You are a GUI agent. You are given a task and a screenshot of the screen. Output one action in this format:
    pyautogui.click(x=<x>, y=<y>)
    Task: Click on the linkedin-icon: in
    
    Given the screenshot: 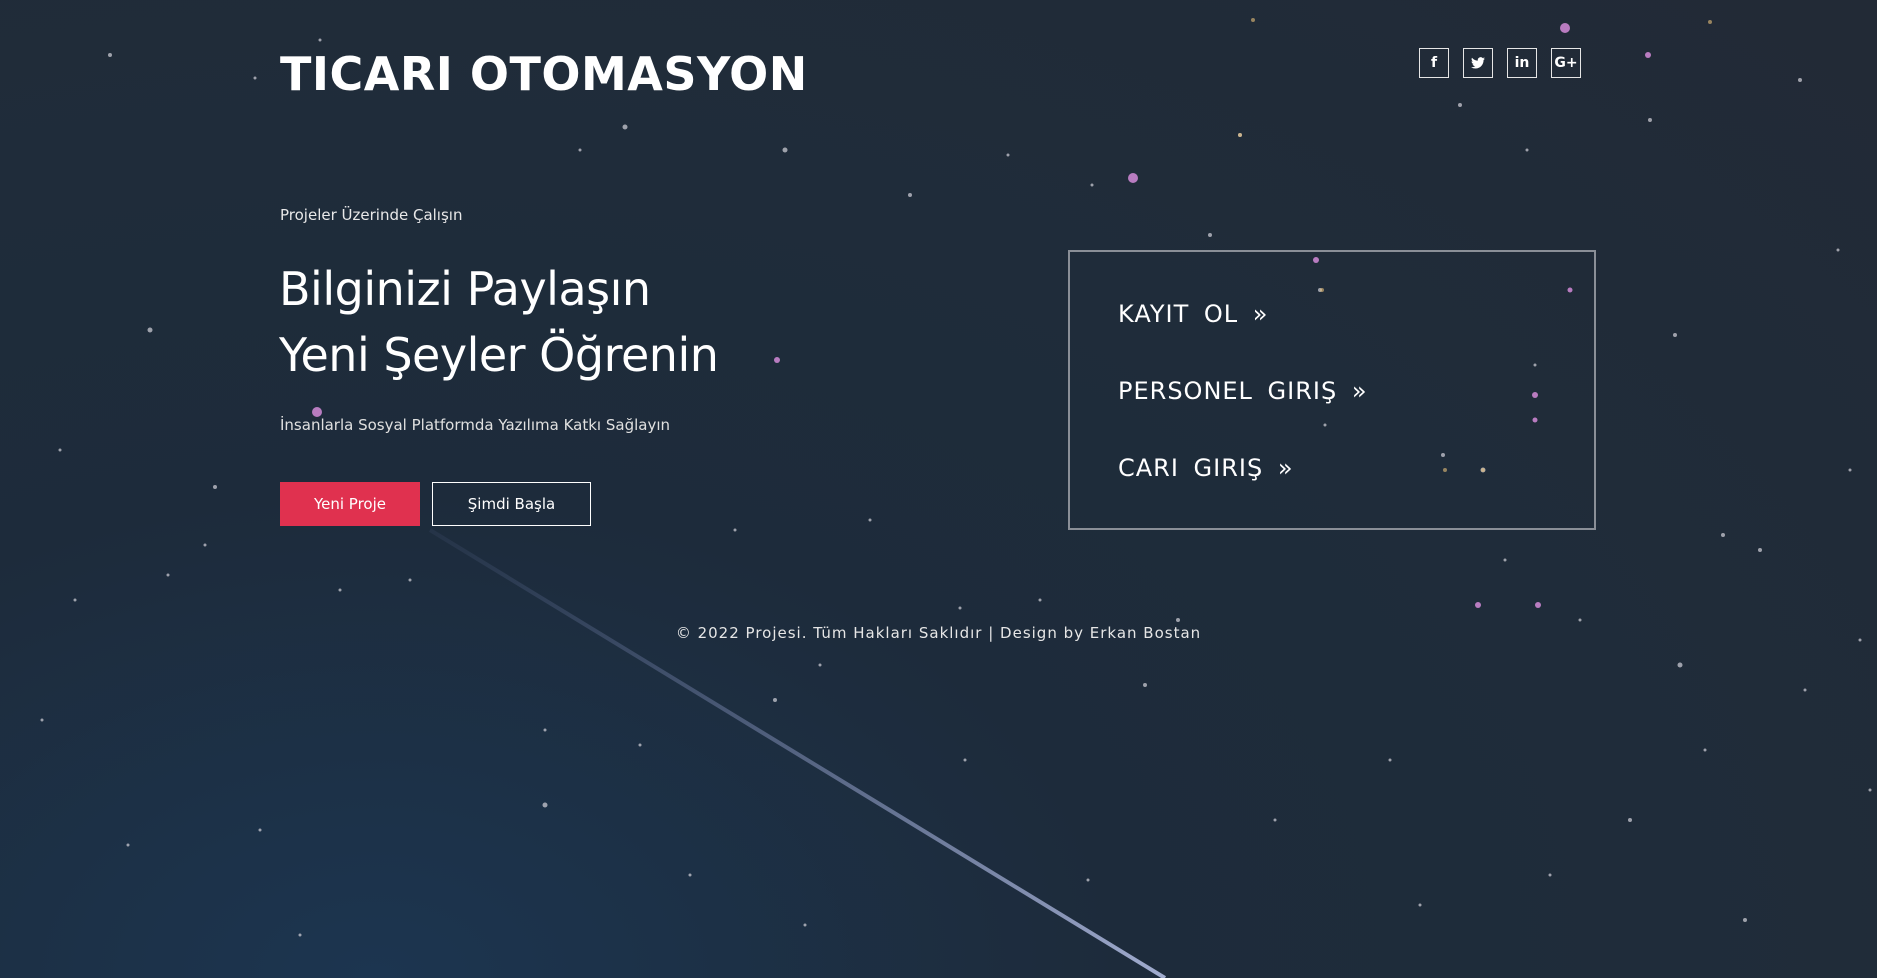 What is the action you would take?
    pyautogui.click(x=1522, y=63)
    